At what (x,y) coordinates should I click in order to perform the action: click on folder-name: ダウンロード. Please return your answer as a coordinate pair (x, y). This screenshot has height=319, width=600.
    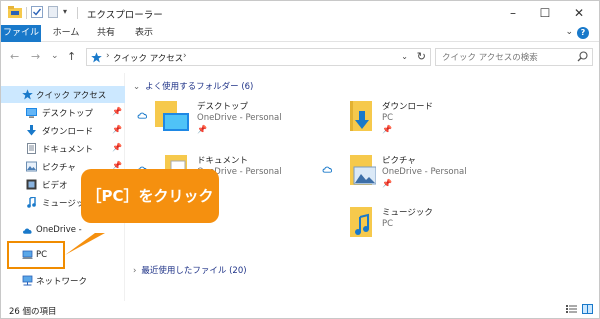
    Looking at the image, I should click on (408, 107).